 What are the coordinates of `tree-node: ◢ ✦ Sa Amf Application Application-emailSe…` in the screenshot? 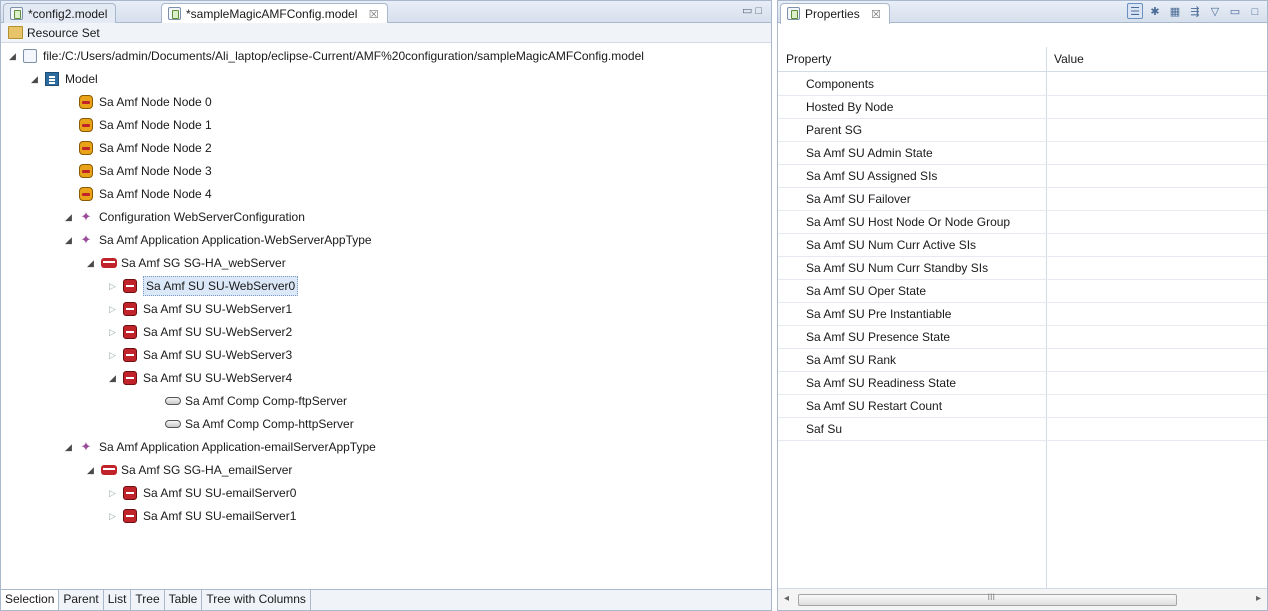 It's located at (386, 447).